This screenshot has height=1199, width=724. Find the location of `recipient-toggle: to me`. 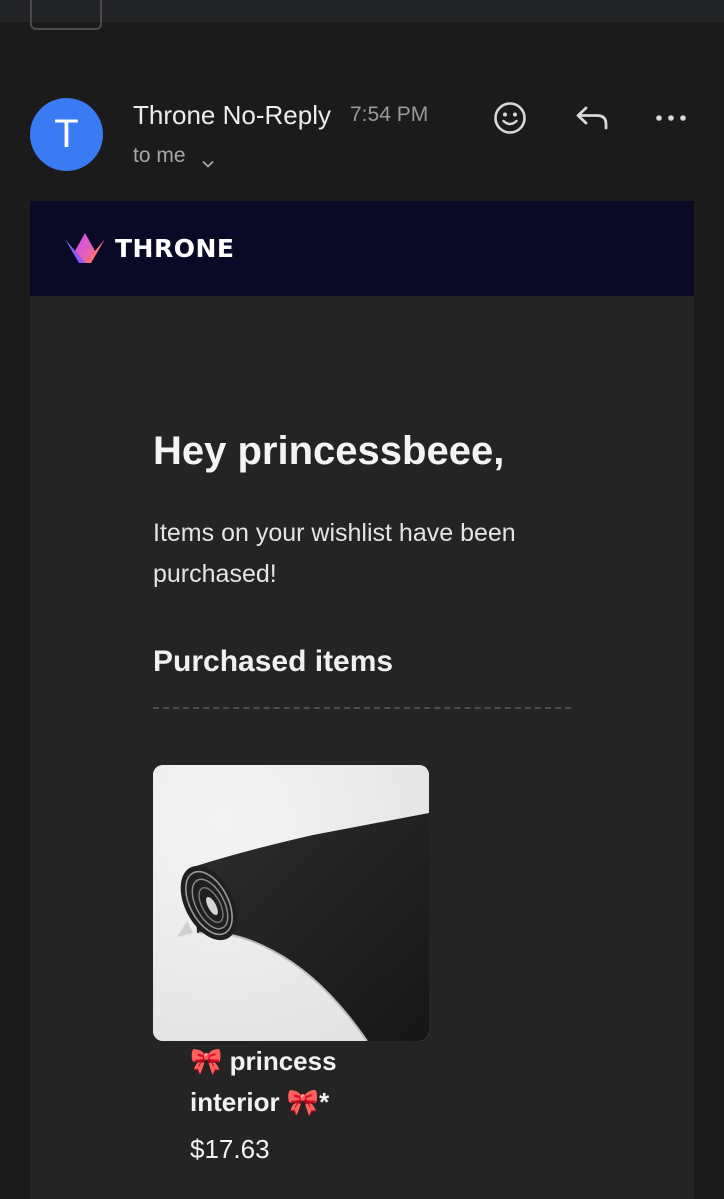

recipient-toggle: to me is located at coordinates (173, 156).